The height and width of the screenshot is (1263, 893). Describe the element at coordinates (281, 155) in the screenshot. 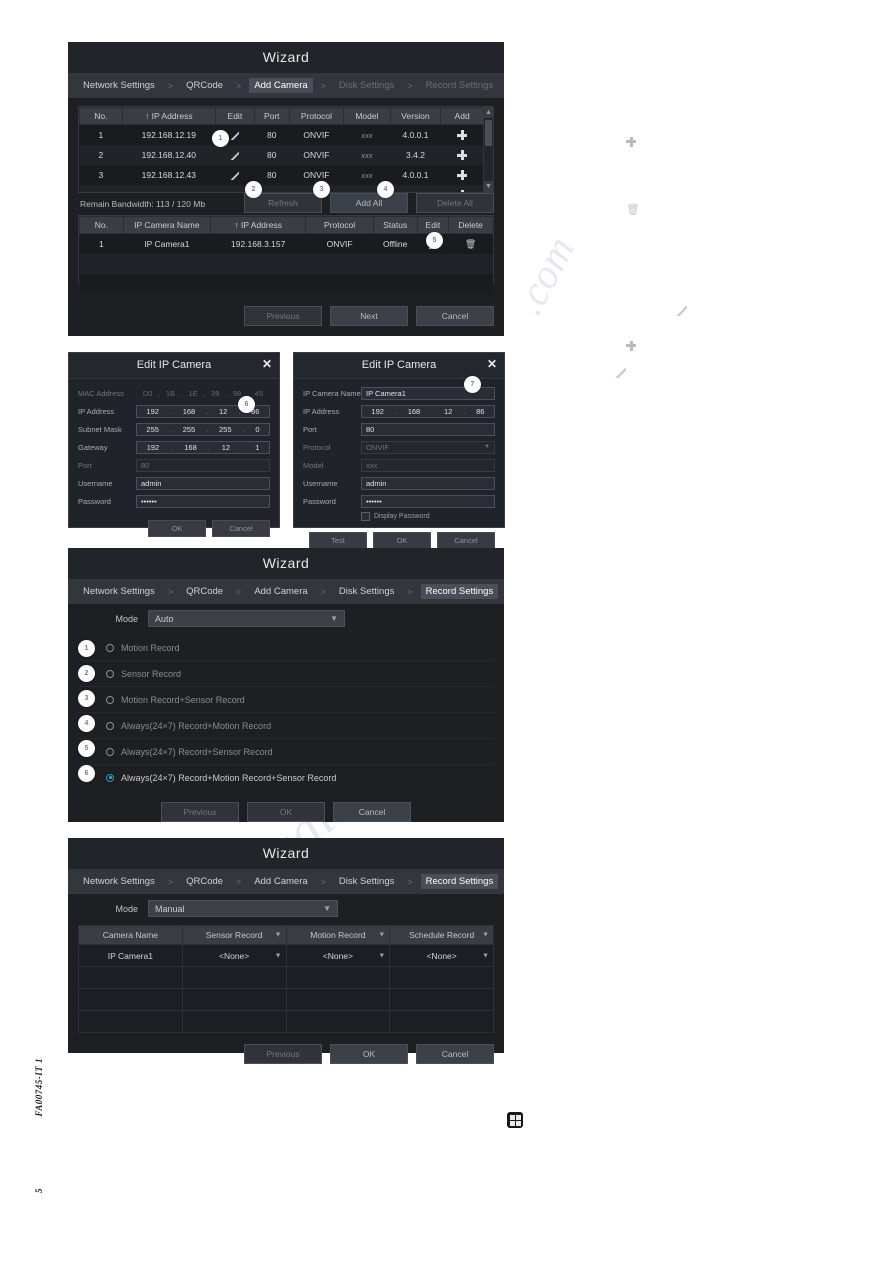

I see `table-row: 2 192.168.12.40 80 ONVIF xxx 3.4.2` at that location.